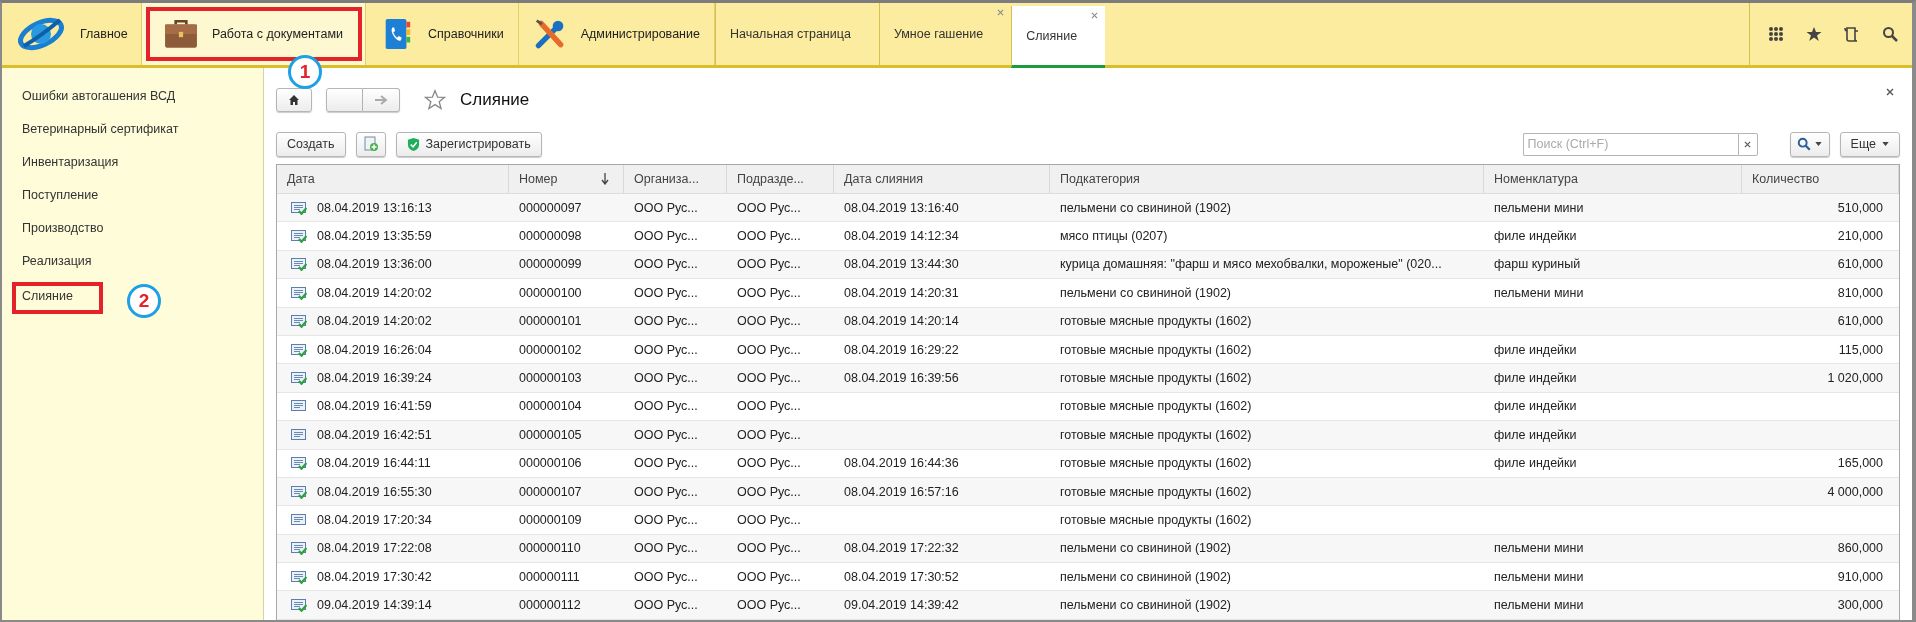 The width and height of the screenshot is (1916, 622). I want to click on section-tab: Главное, so click(72, 34).